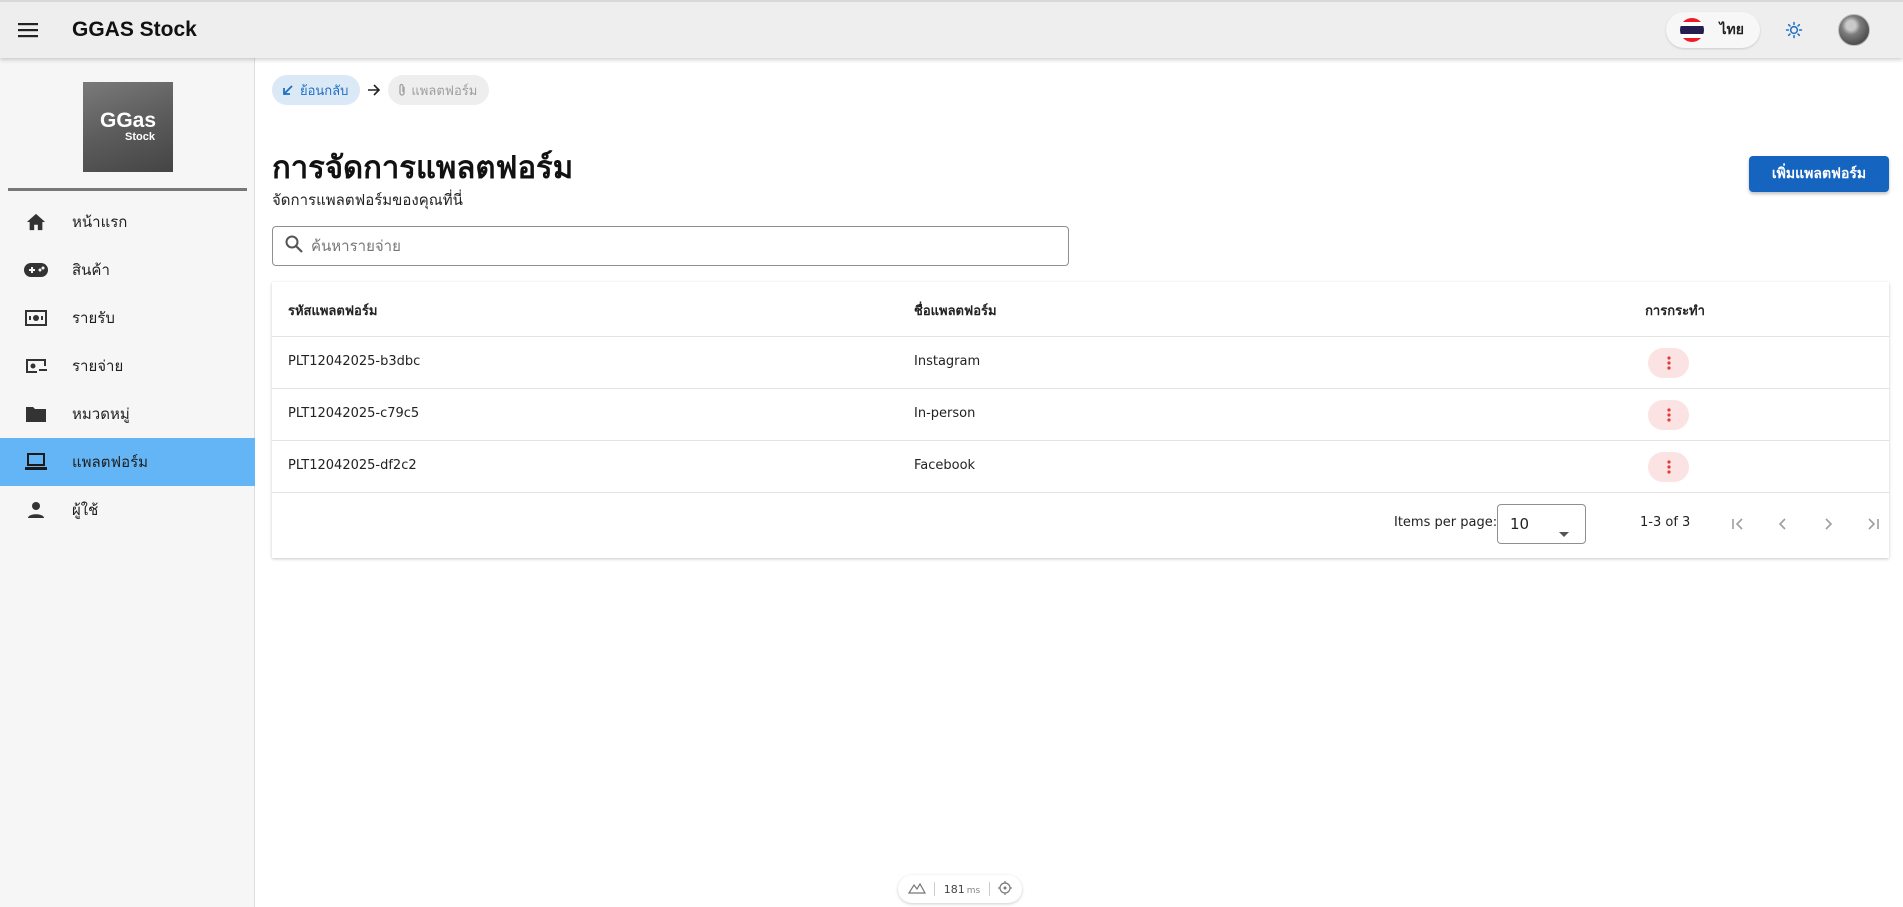 The image size is (1903, 907). I want to click on language-switcher: ไทย, so click(1712, 30).